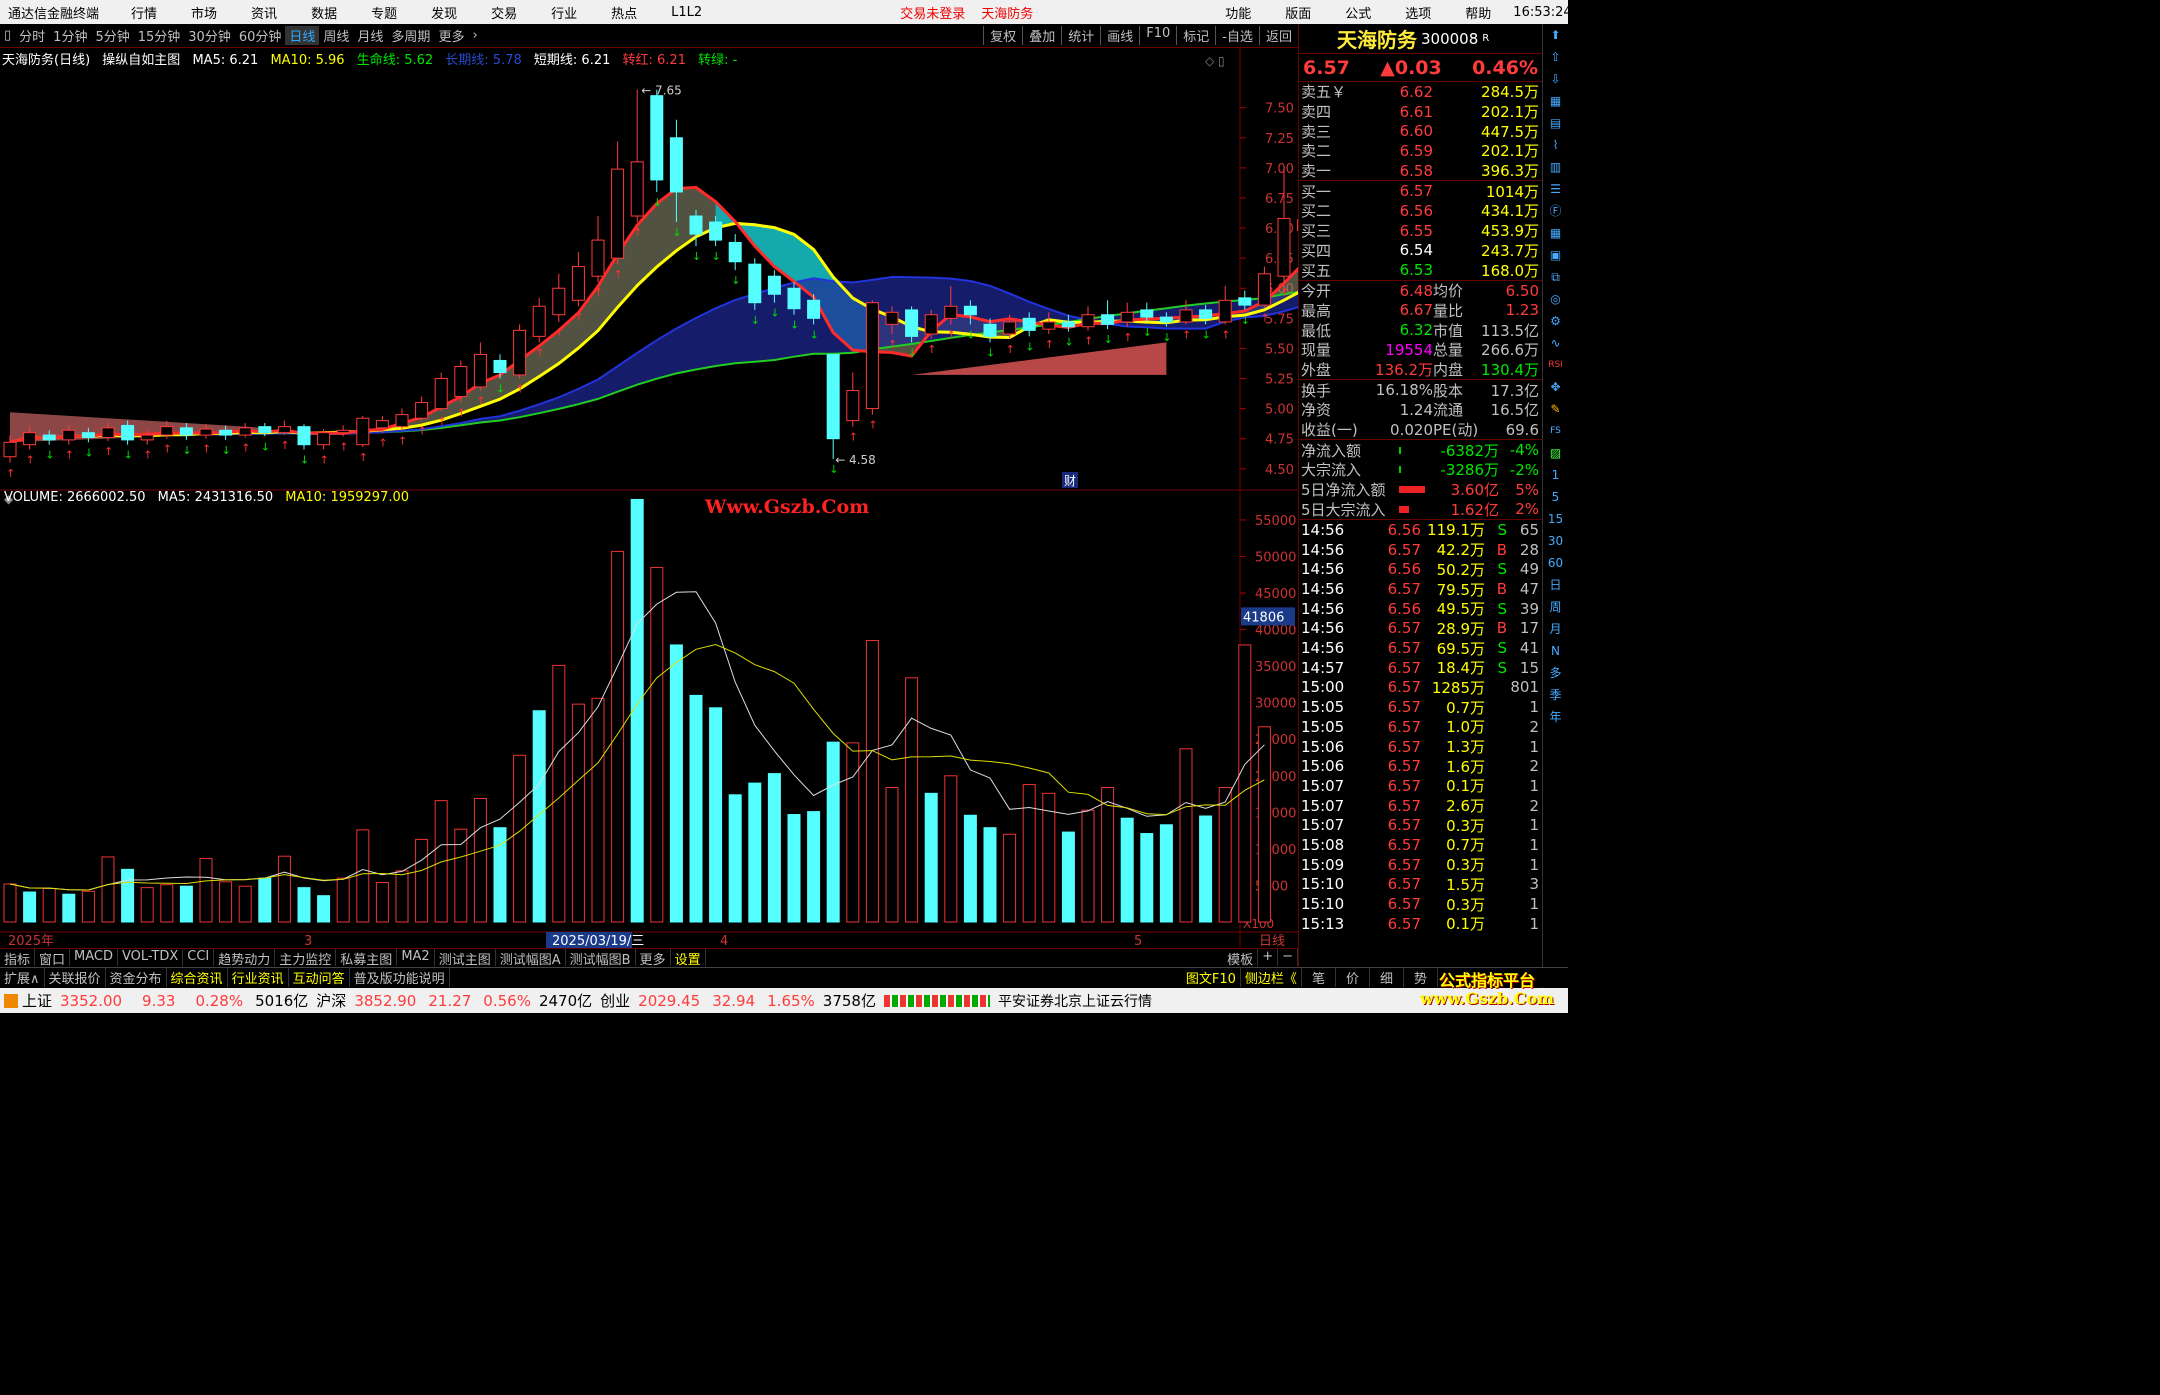 This screenshot has height=1395, width=2160. Describe the element at coordinates (1555, 57) in the screenshot. I see `arrow-up-2-icon: ⇧` at that location.